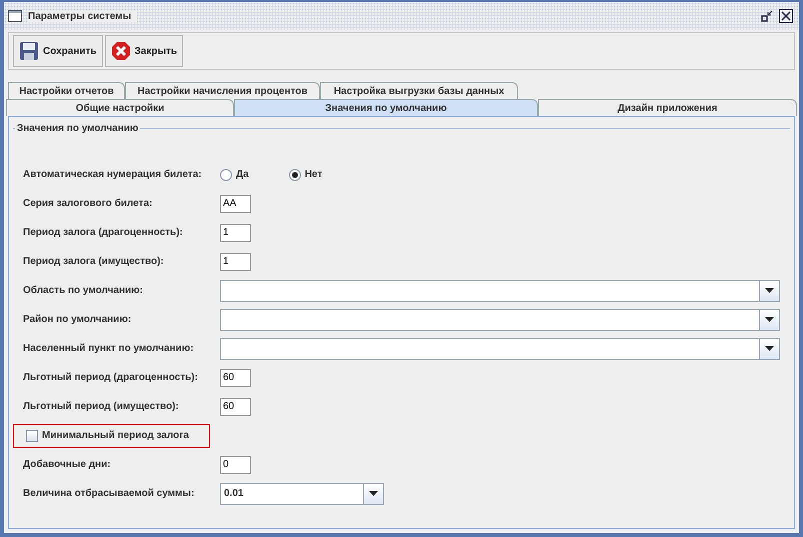 The height and width of the screenshot is (537, 803). What do you see at coordinates (235, 203) in the screenshot?
I see `input-field: АА` at bounding box center [235, 203].